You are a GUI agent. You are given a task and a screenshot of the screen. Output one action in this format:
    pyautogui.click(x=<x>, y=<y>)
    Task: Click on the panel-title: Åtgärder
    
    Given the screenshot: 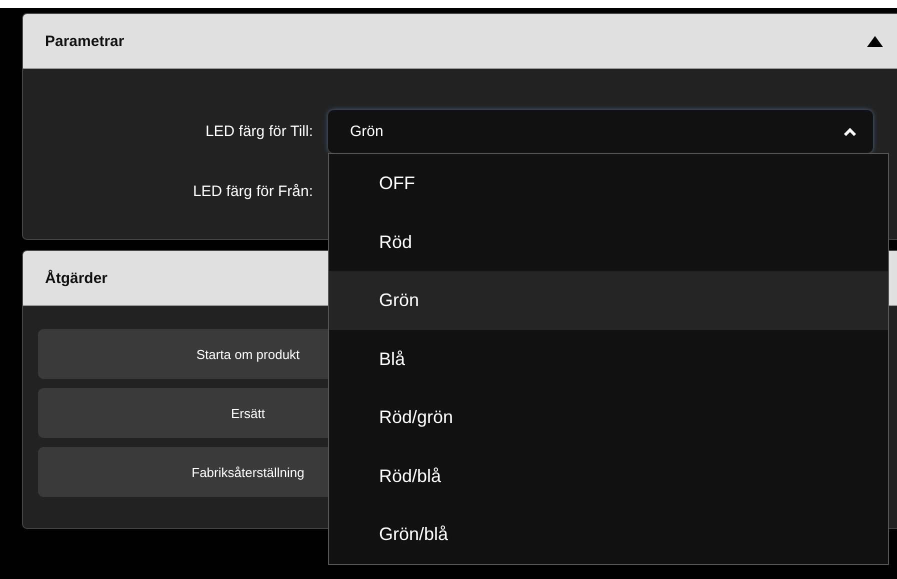 What is the action you would take?
    pyautogui.click(x=76, y=278)
    